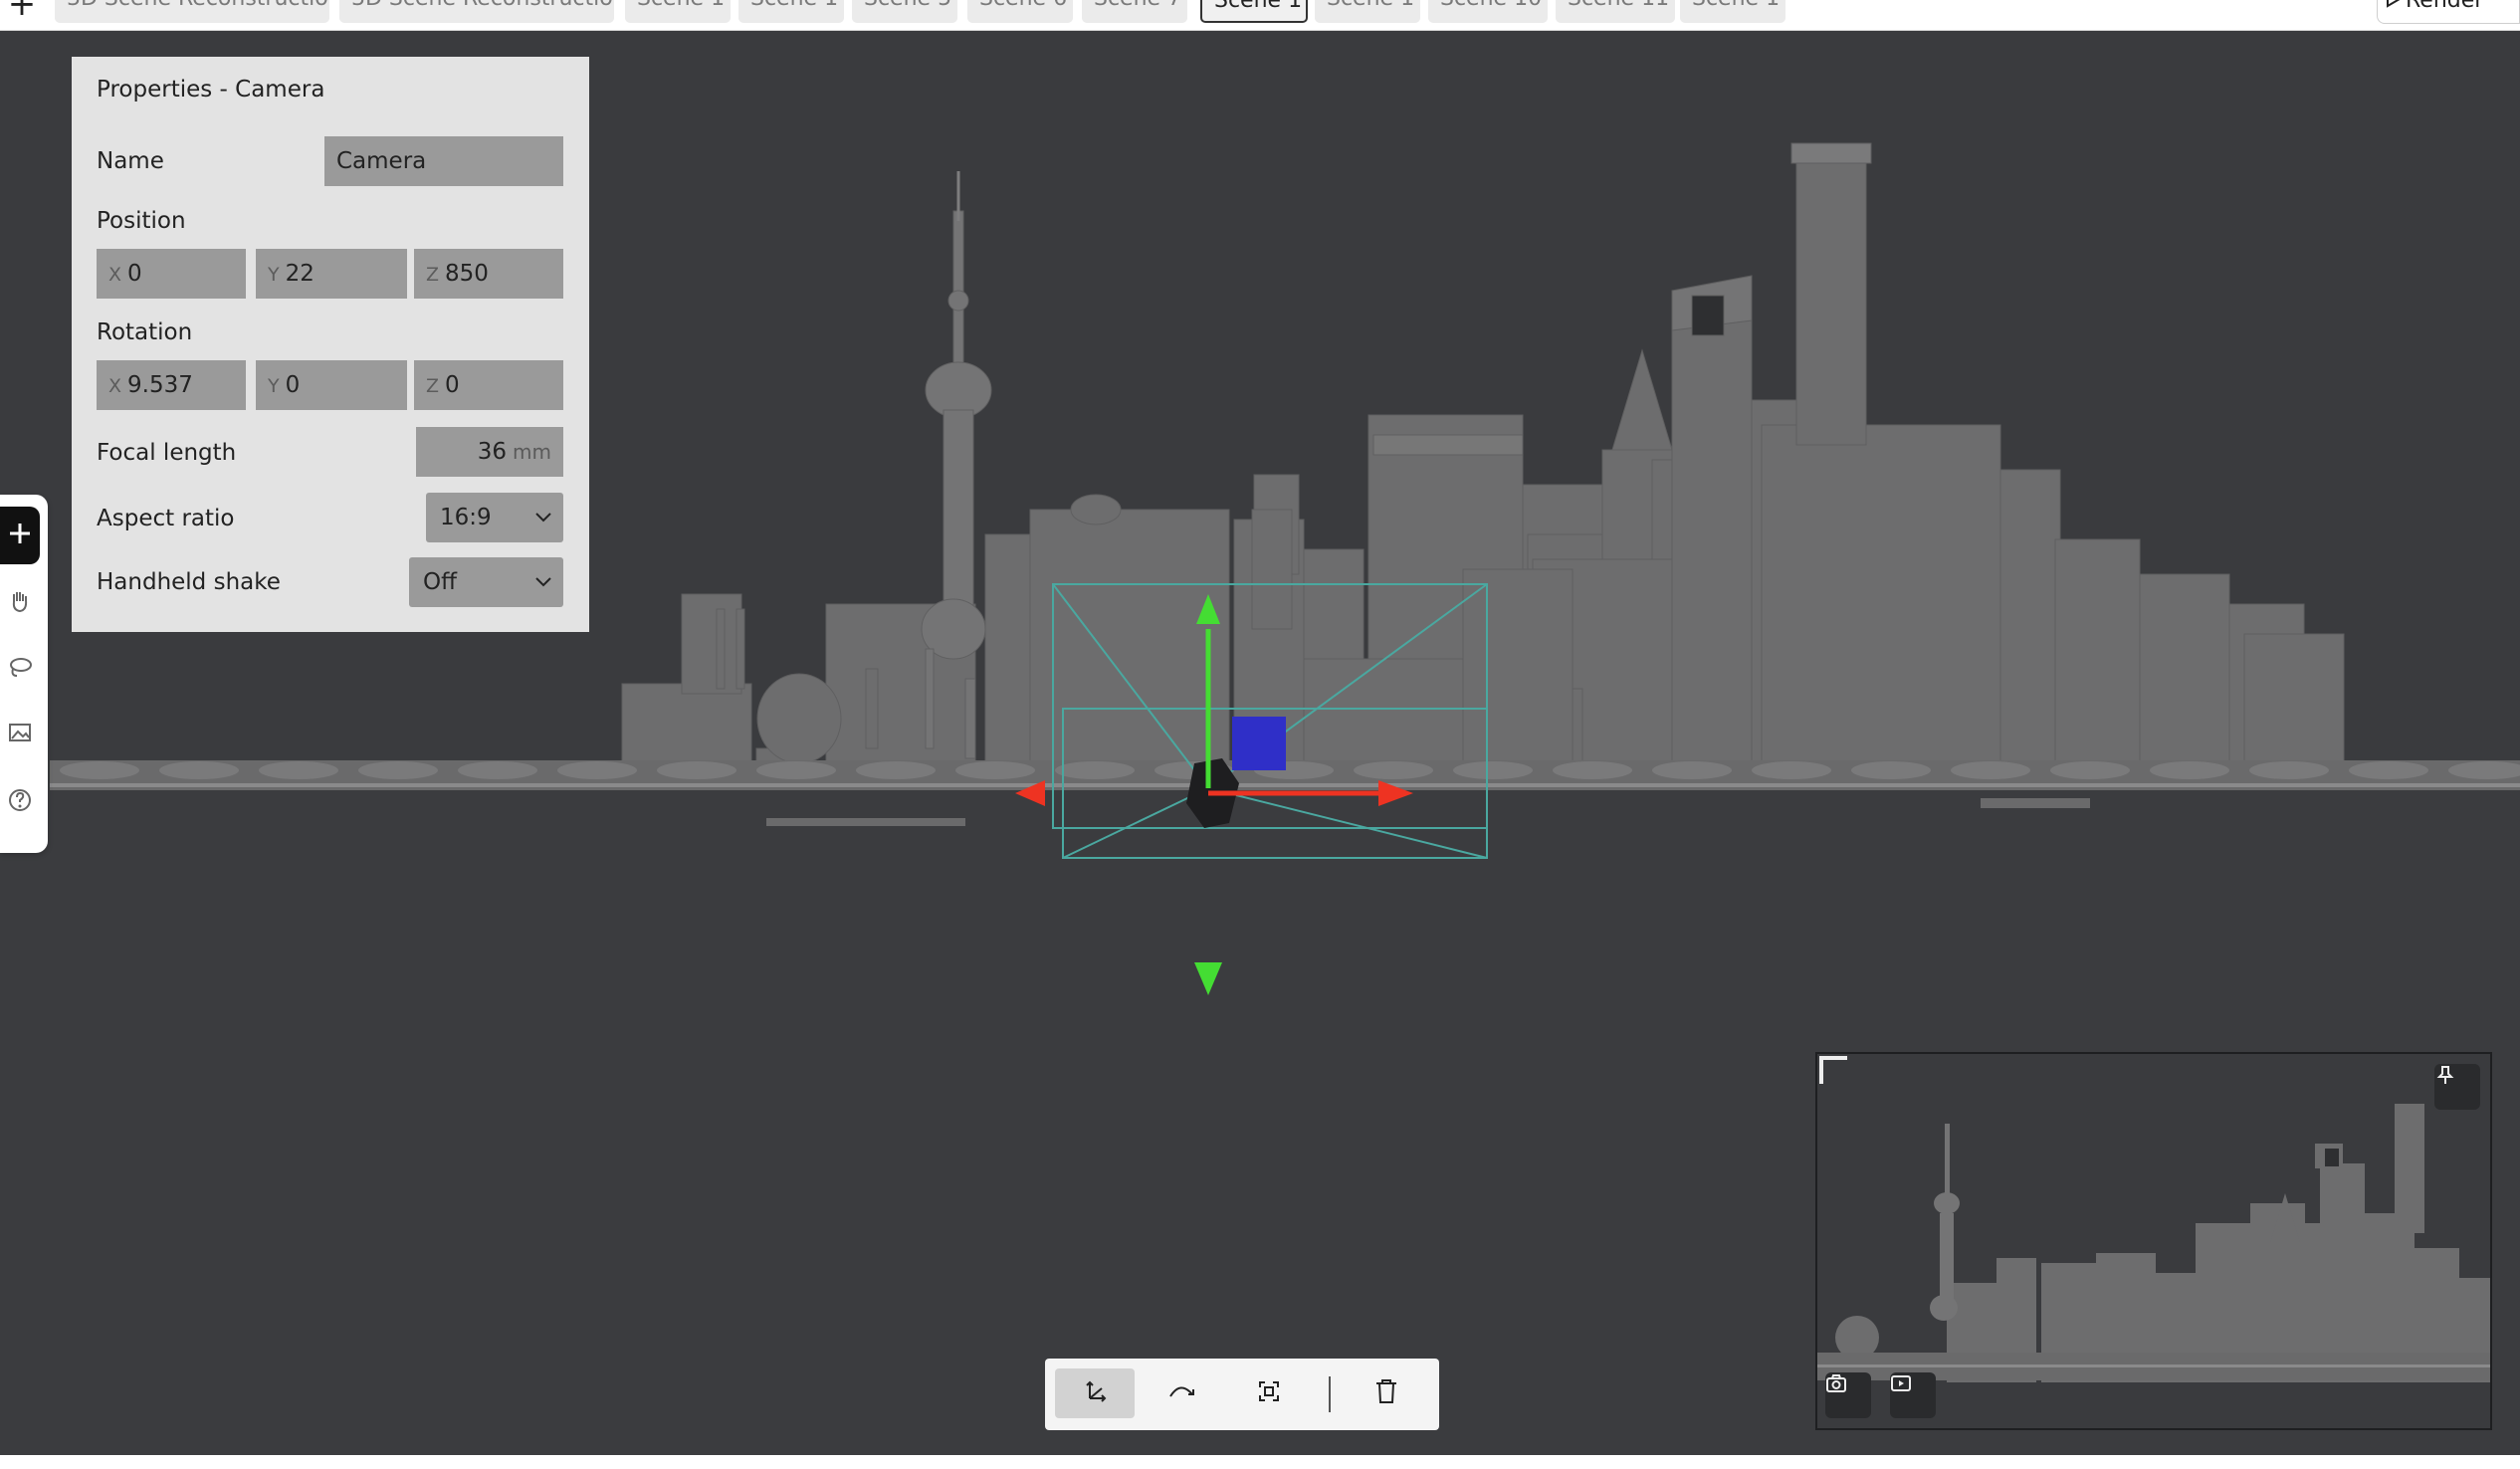 The width and height of the screenshot is (2520, 1469). I want to click on rotation-z-value: 0, so click(452, 385).